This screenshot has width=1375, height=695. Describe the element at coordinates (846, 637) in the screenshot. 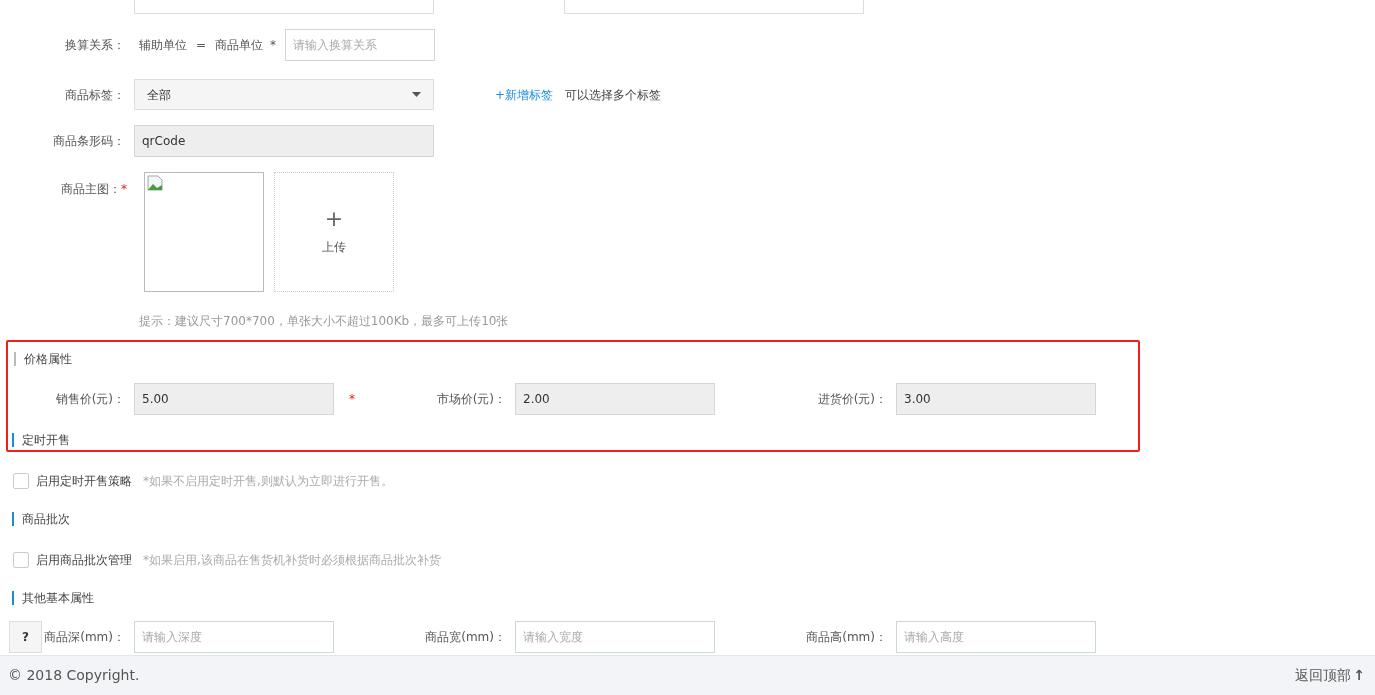

I see `field-label: 商品高(mm)：` at that location.